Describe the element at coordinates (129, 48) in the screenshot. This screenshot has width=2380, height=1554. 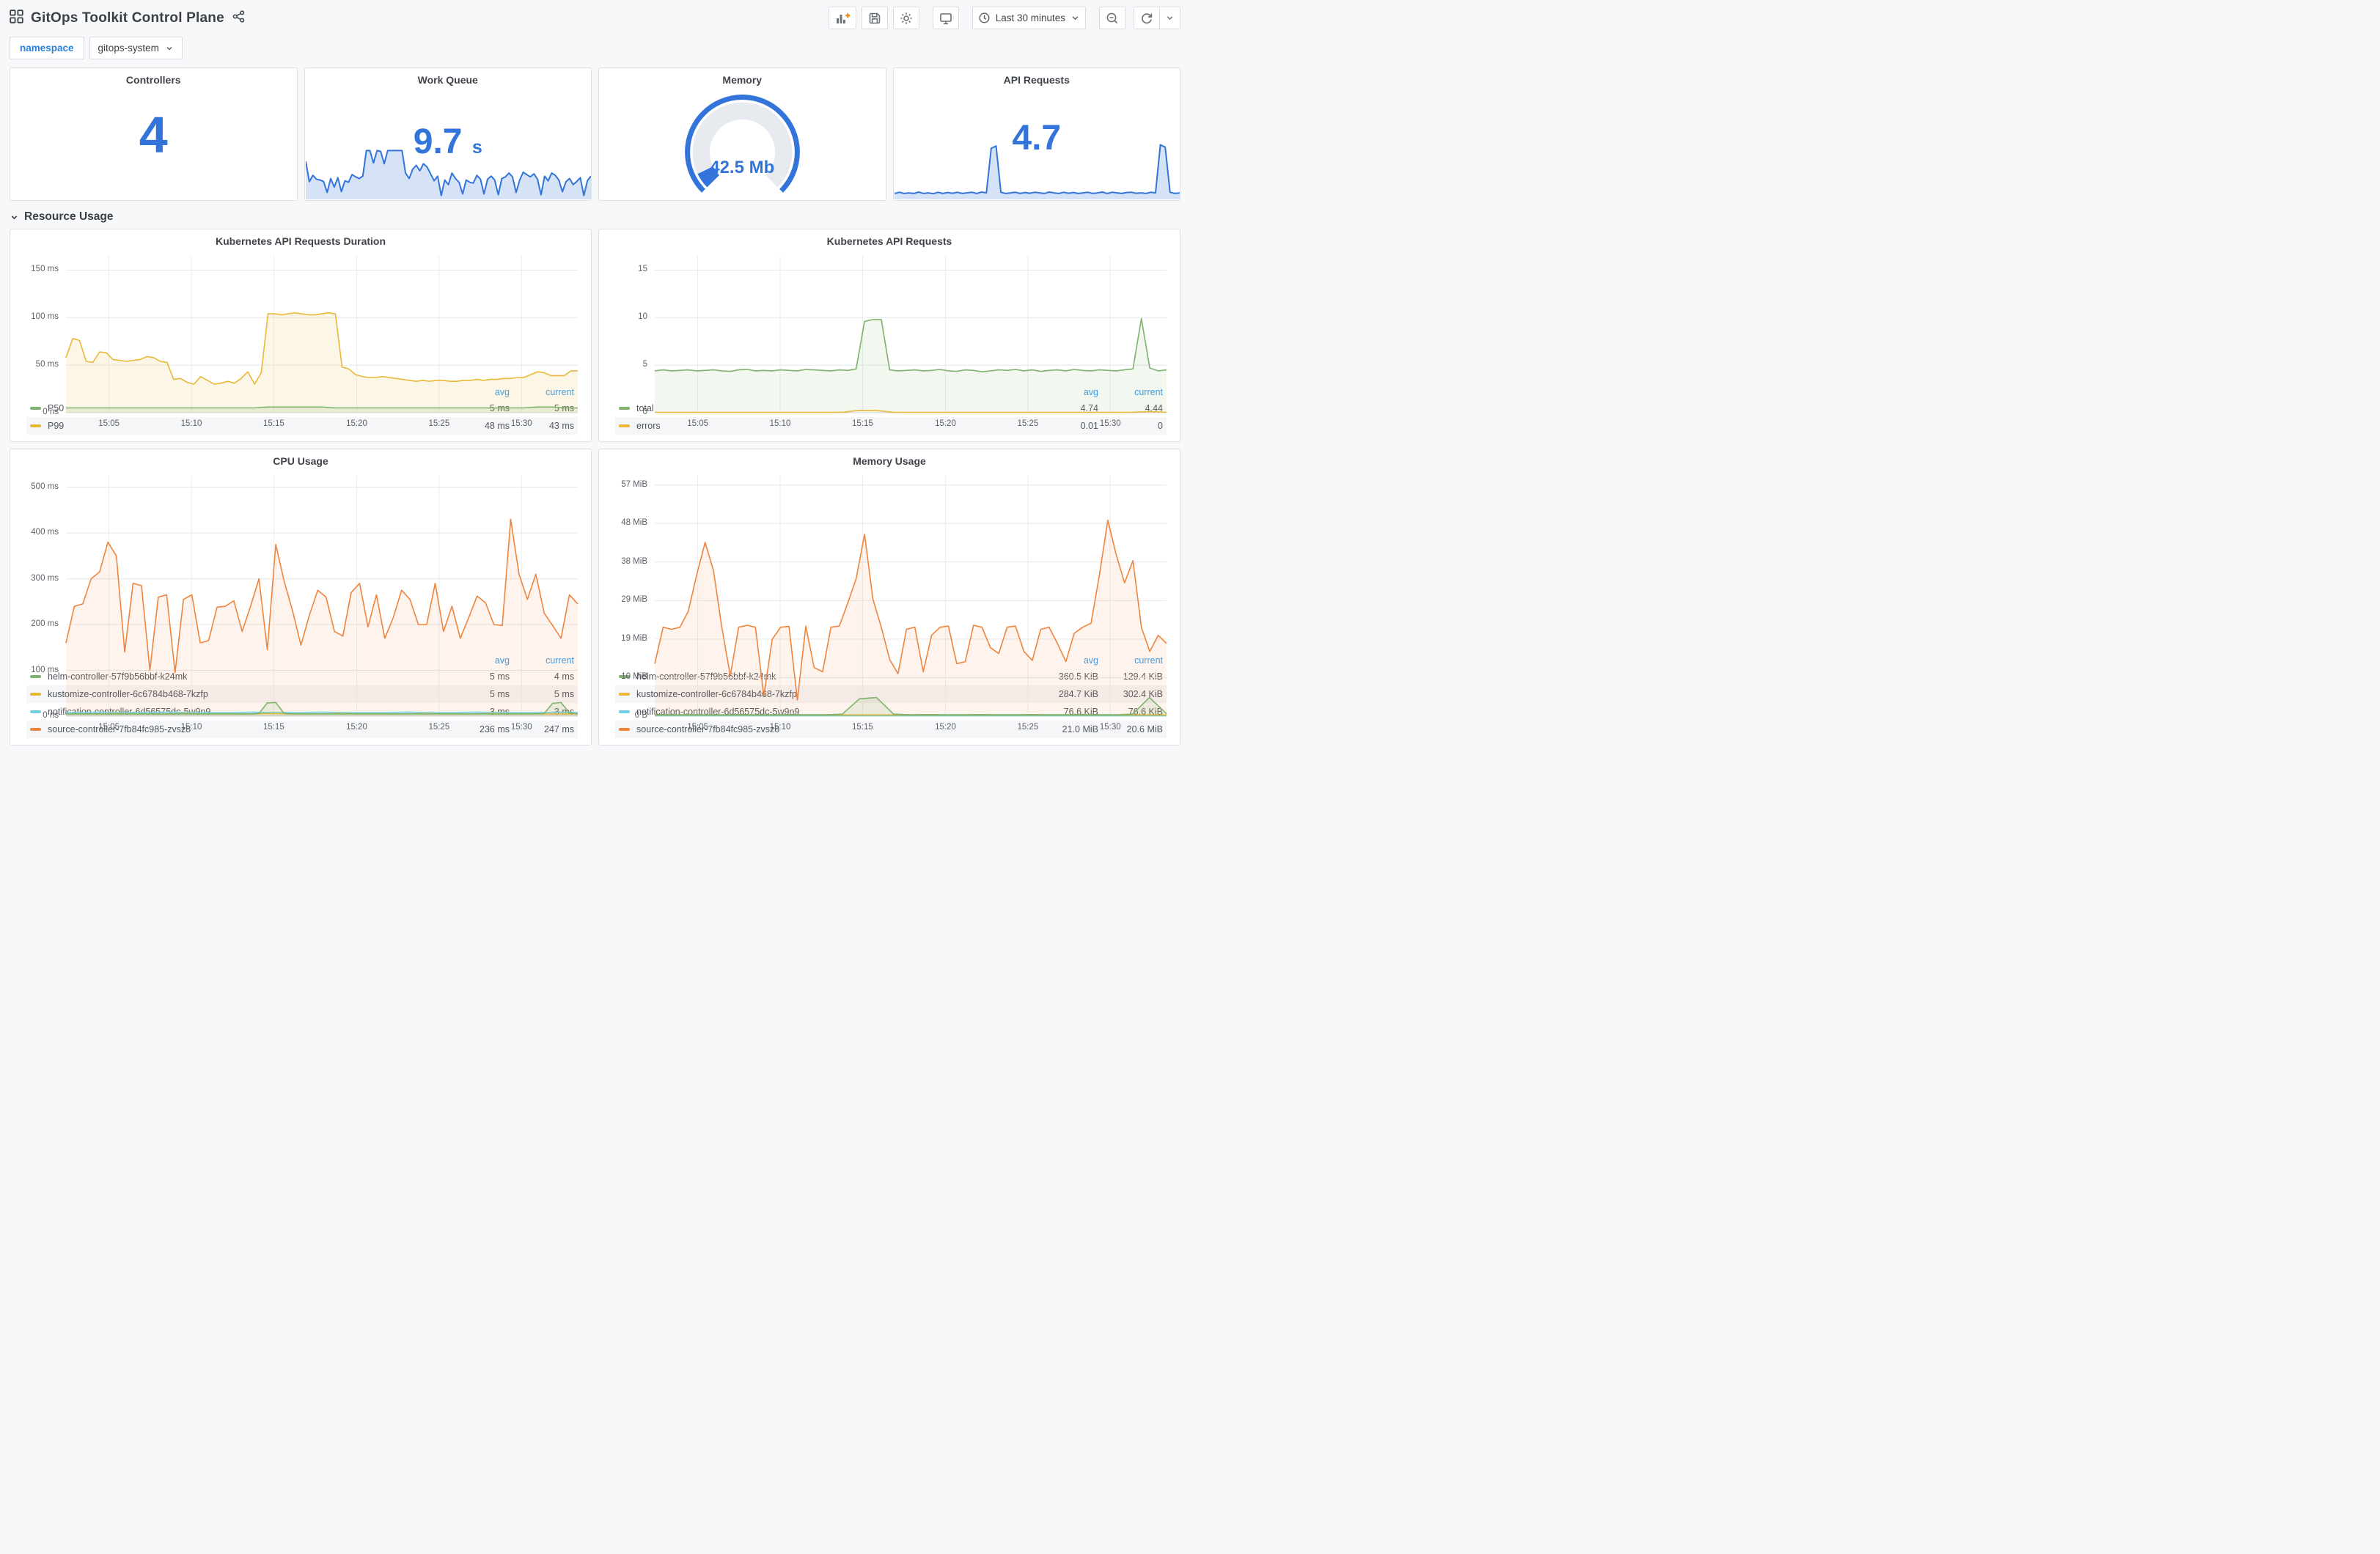
I see `variable-namespace-value: gitops-system` at that location.